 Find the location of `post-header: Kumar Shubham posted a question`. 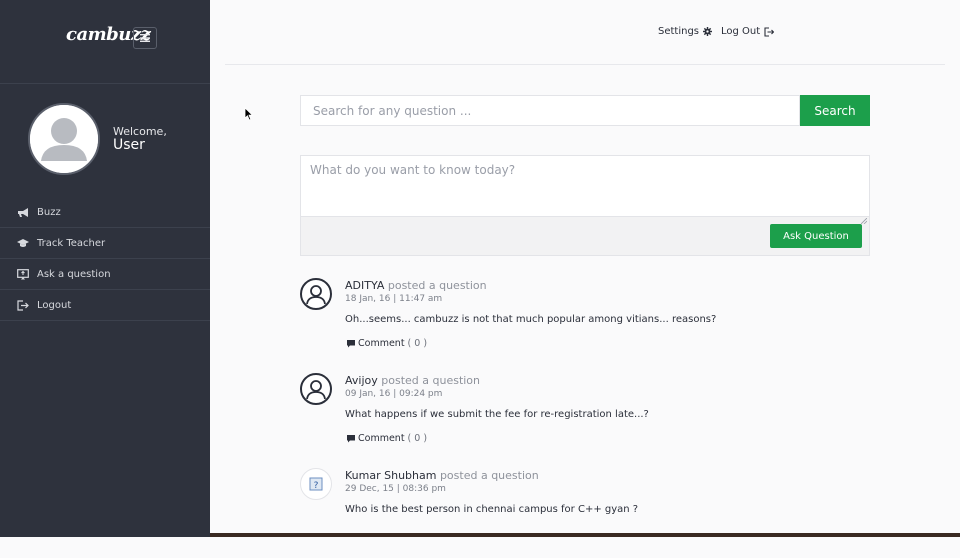

post-header: Kumar Shubham posted a question is located at coordinates (442, 475).